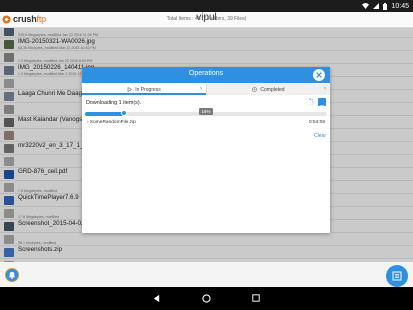 This screenshot has height=310, width=413. I want to click on status-time: 10:45, so click(400, 6).